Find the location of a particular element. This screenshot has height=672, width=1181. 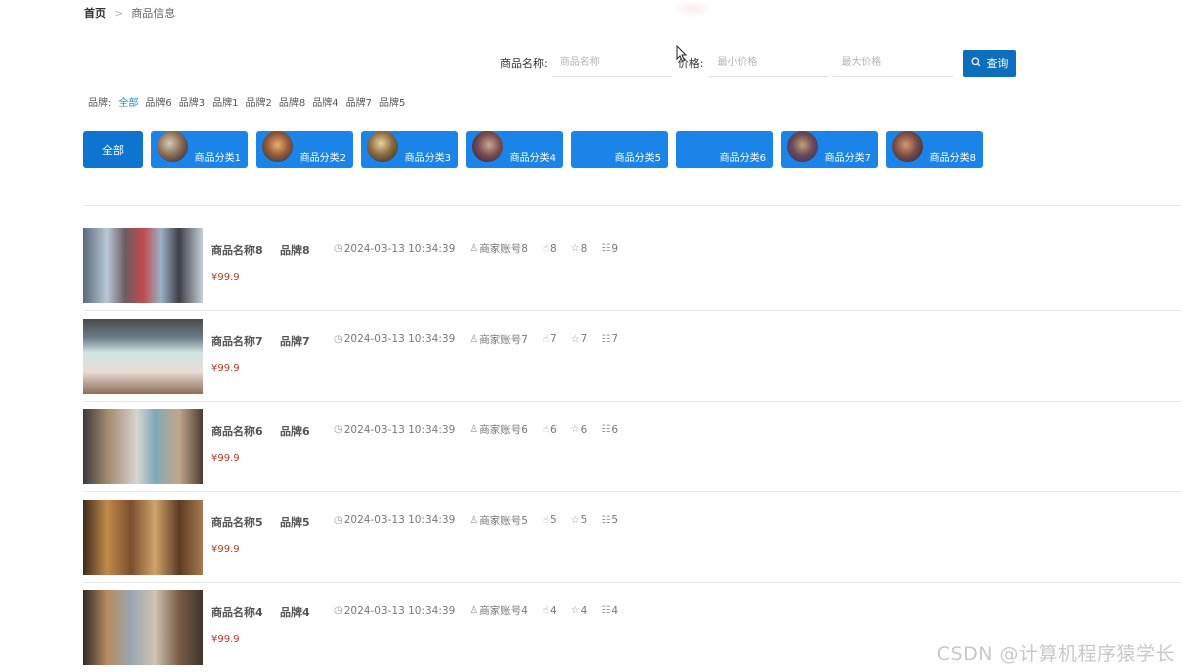

product-merchant: 商家账号4 is located at coordinates (503, 611).